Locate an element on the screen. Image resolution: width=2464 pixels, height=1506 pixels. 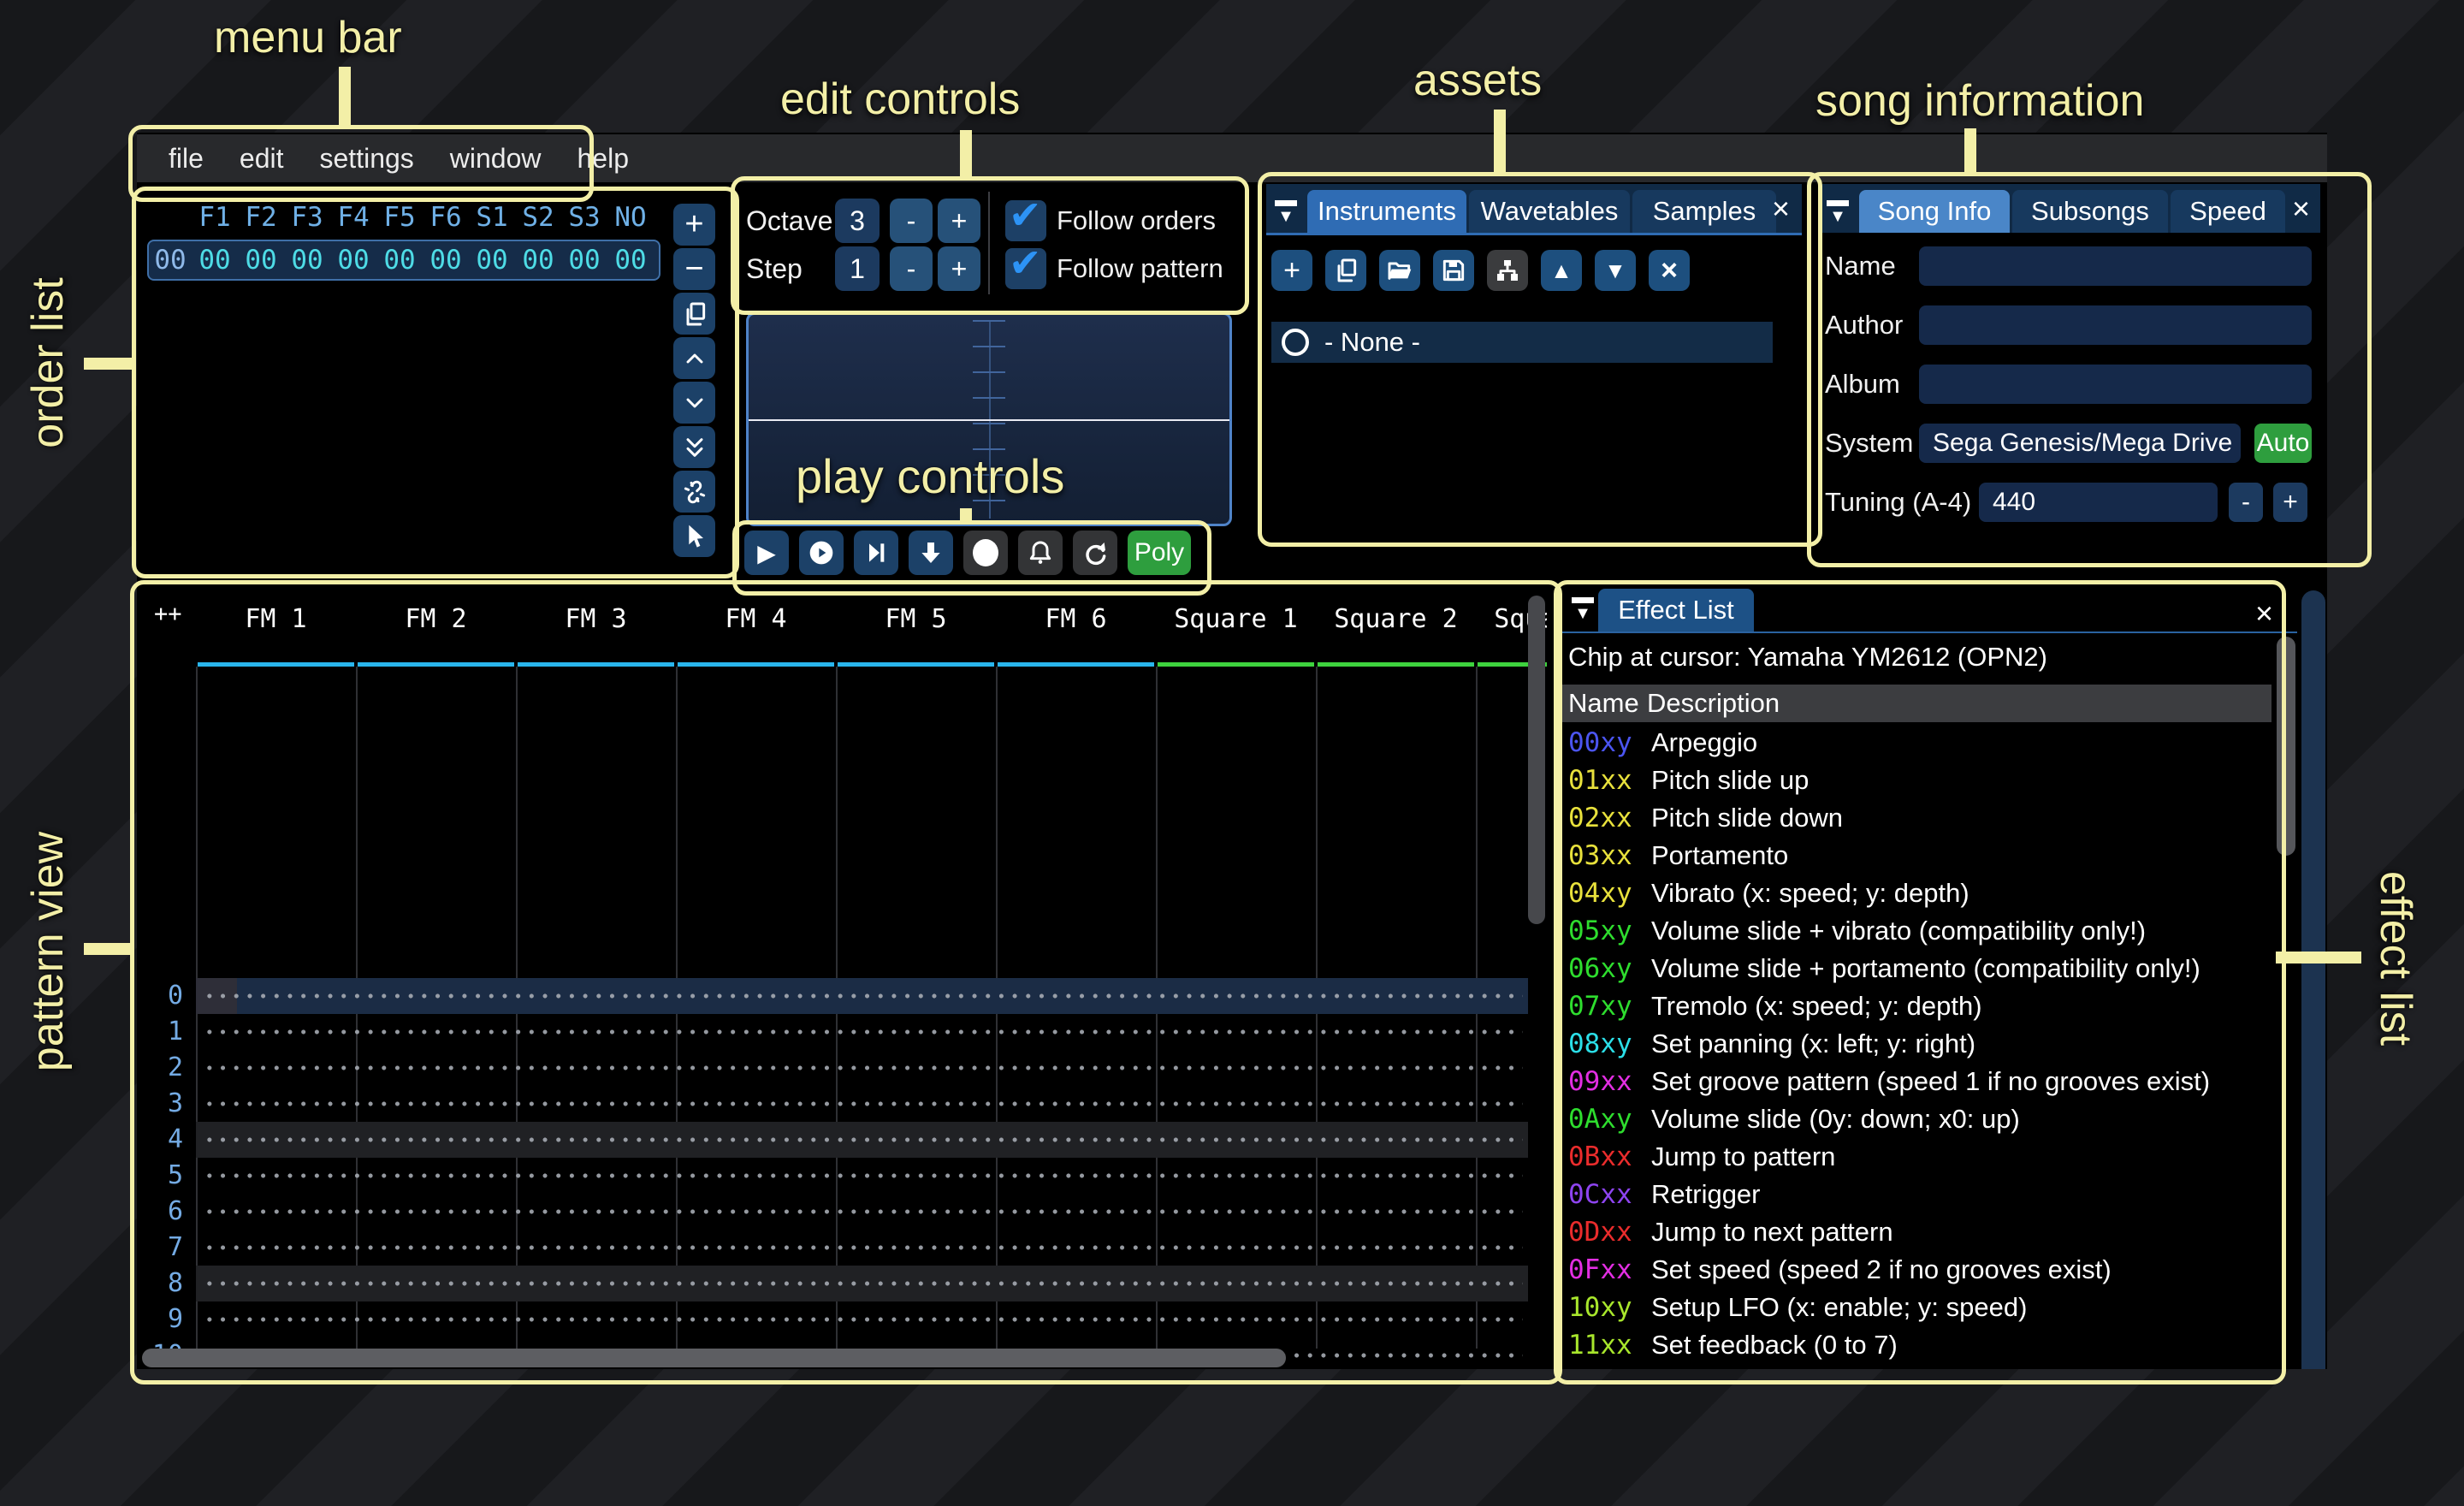
effect-row: 0Dxx Jump to next pattern is located at coordinates (1916, 1232).